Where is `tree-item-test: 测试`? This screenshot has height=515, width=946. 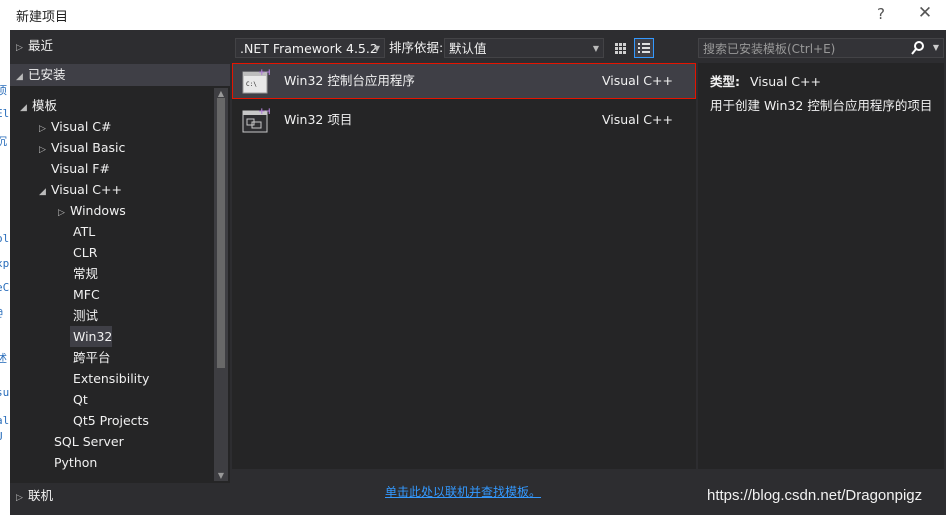 tree-item-test: 测试 is located at coordinates (85, 315).